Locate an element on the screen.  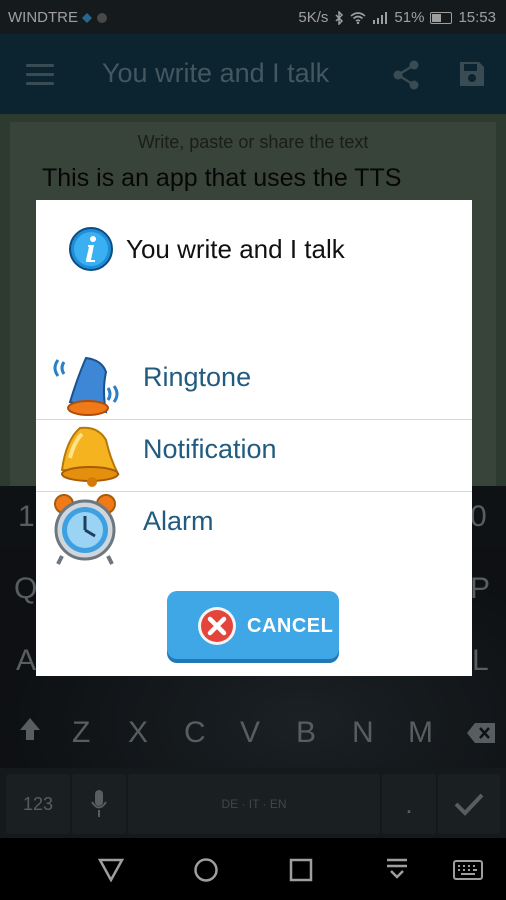
key-0: 0 is located at coordinates (478, 517).